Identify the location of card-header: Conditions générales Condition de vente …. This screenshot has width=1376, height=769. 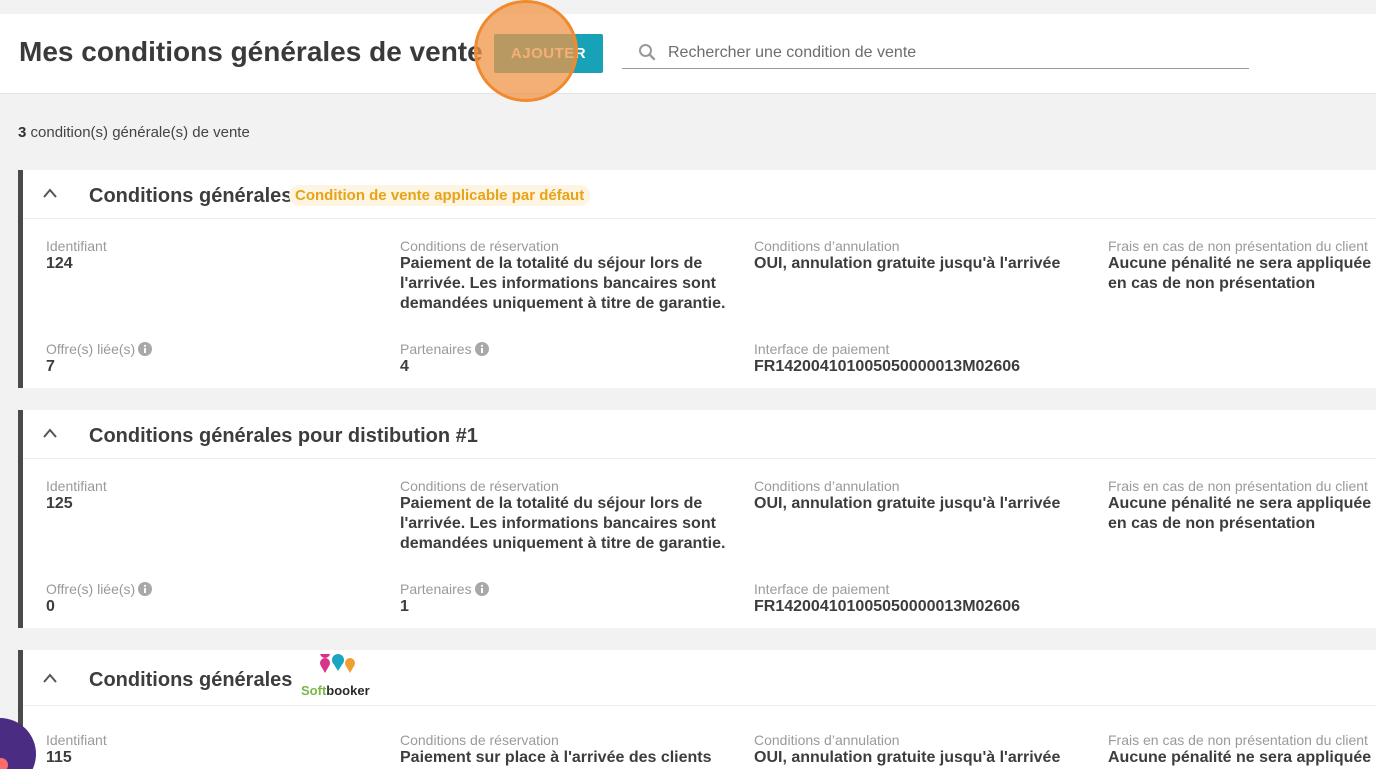
(699, 194).